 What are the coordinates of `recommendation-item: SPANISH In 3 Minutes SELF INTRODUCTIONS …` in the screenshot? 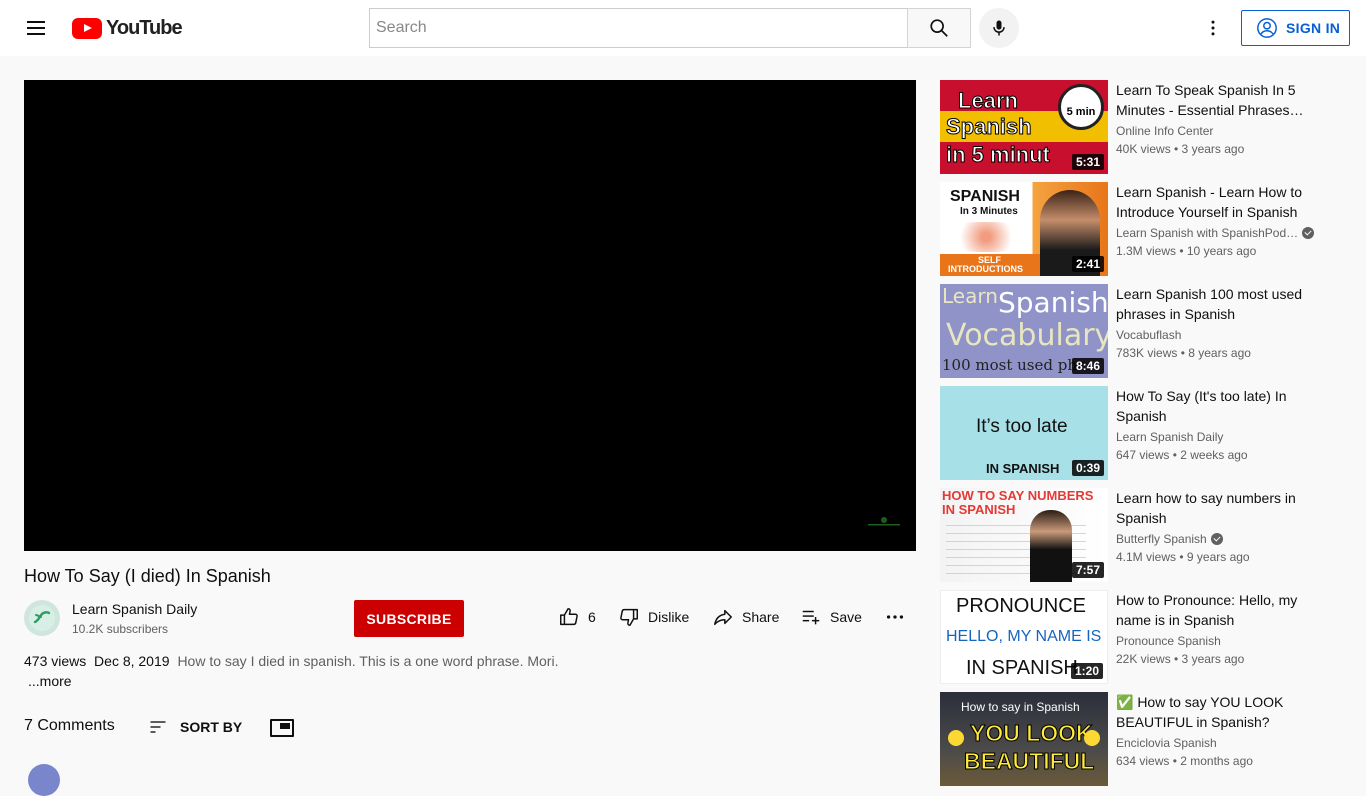 It's located at (1140, 229).